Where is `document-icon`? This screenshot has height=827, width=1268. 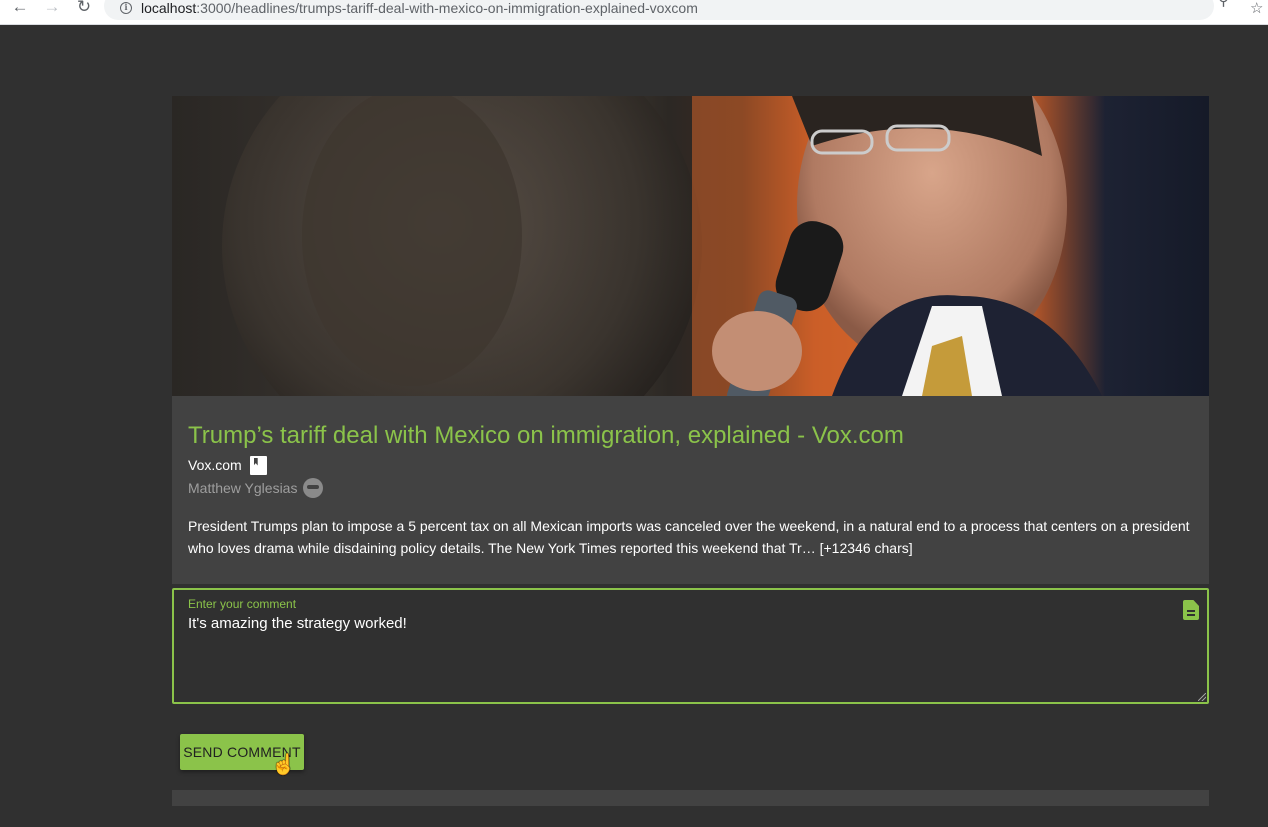
document-icon is located at coordinates (1191, 610).